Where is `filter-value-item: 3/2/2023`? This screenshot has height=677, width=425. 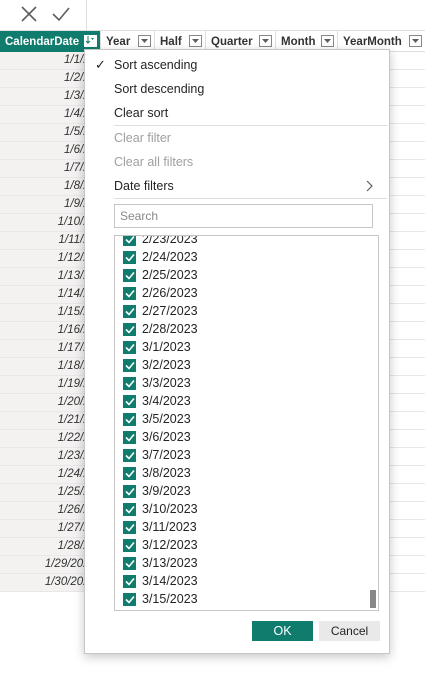 filter-value-item: 3/2/2023 is located at coordinates (157, 365).